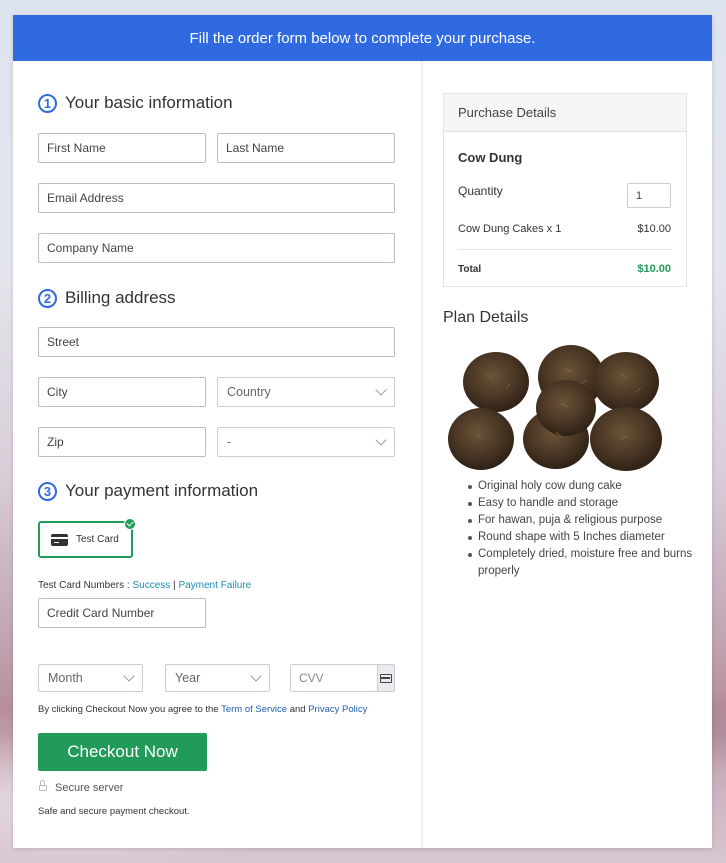  I want to click on test-card-option: Test Card, so click(87, 538).